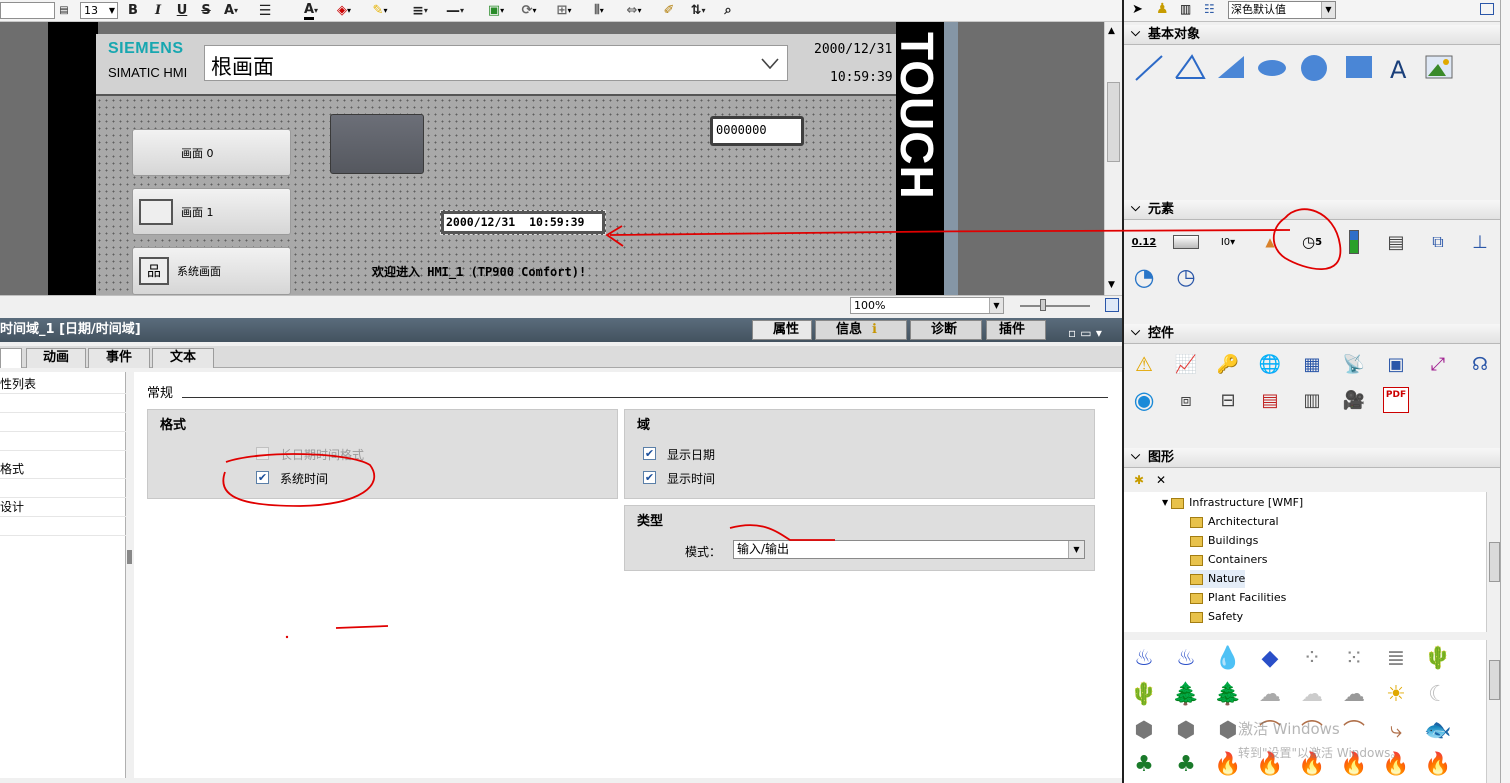 Image resolution: width=1510 pixels, height=783 pixels. Describe the element at coordinates (56, 358) in the screenshot. I see `tab-animation: 动画` at that location.